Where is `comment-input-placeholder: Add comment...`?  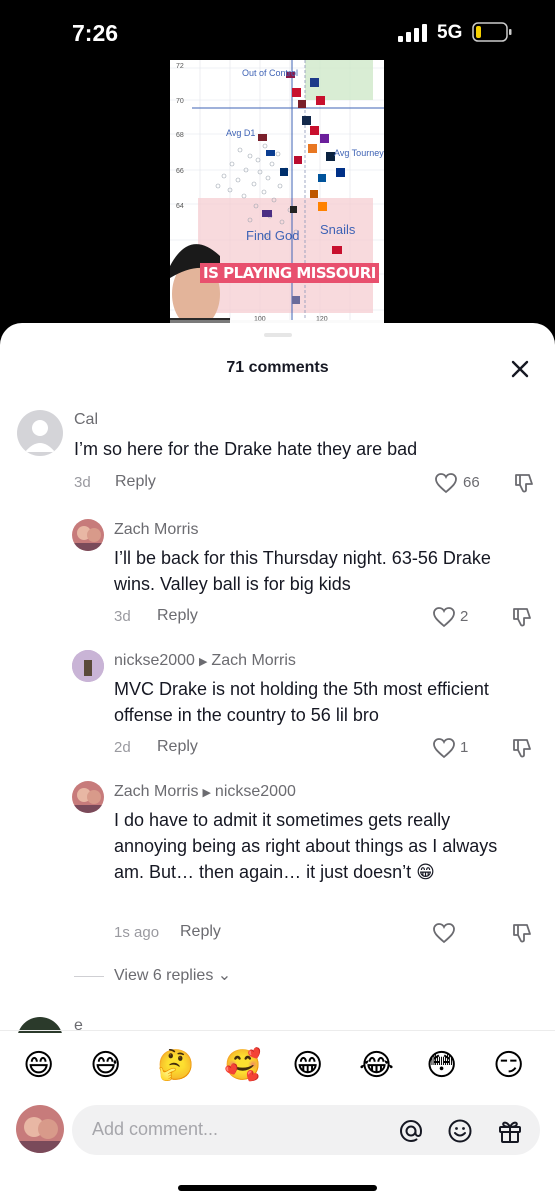 comment-input-placeholder: Add comment... is located at coordinates (155, 1129).